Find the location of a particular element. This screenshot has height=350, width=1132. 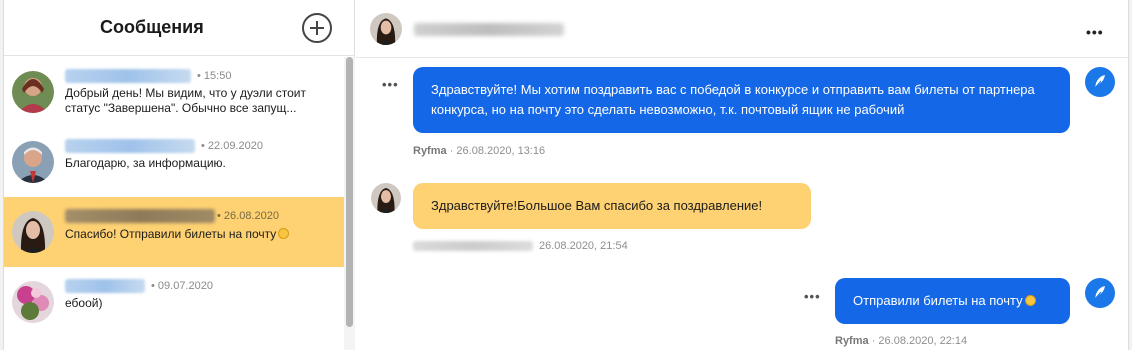

message-timestamp: · 26.08.2020, 22:14 is located at coordinates (919, 341).